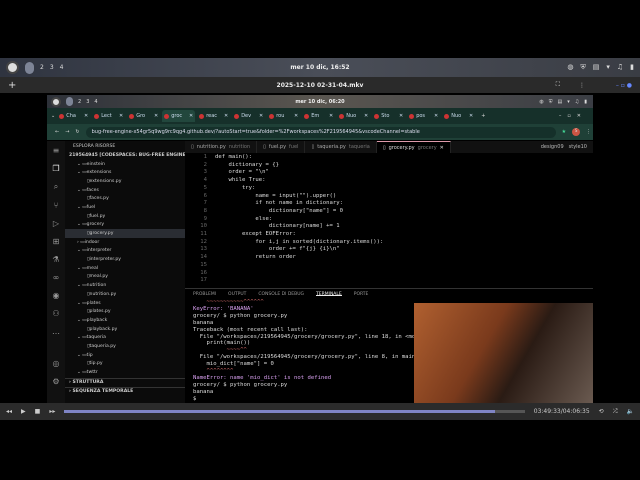 The height and width of the screenshot is (480, 640). What do you see at coordinates (55, 168) in the screenshot?
I see `explorer-icon: ❐` at bounding box center [55, 168].